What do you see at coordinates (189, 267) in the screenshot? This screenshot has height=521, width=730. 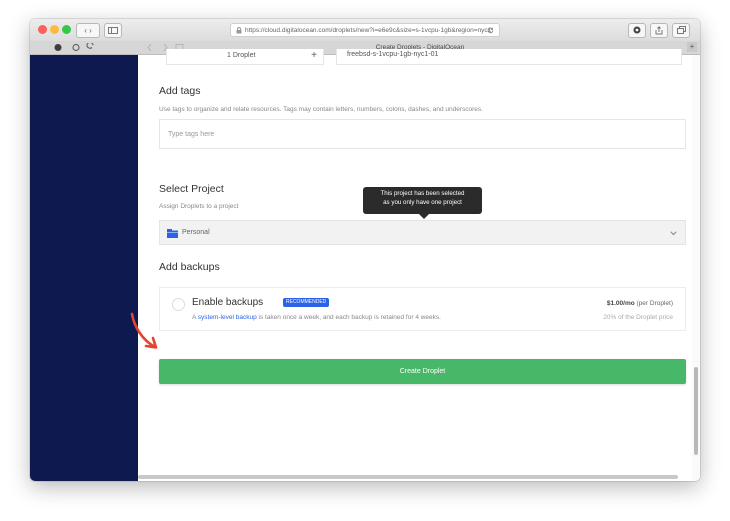 I see `backups-heading: Add backups` at bounding box center [189, 267].